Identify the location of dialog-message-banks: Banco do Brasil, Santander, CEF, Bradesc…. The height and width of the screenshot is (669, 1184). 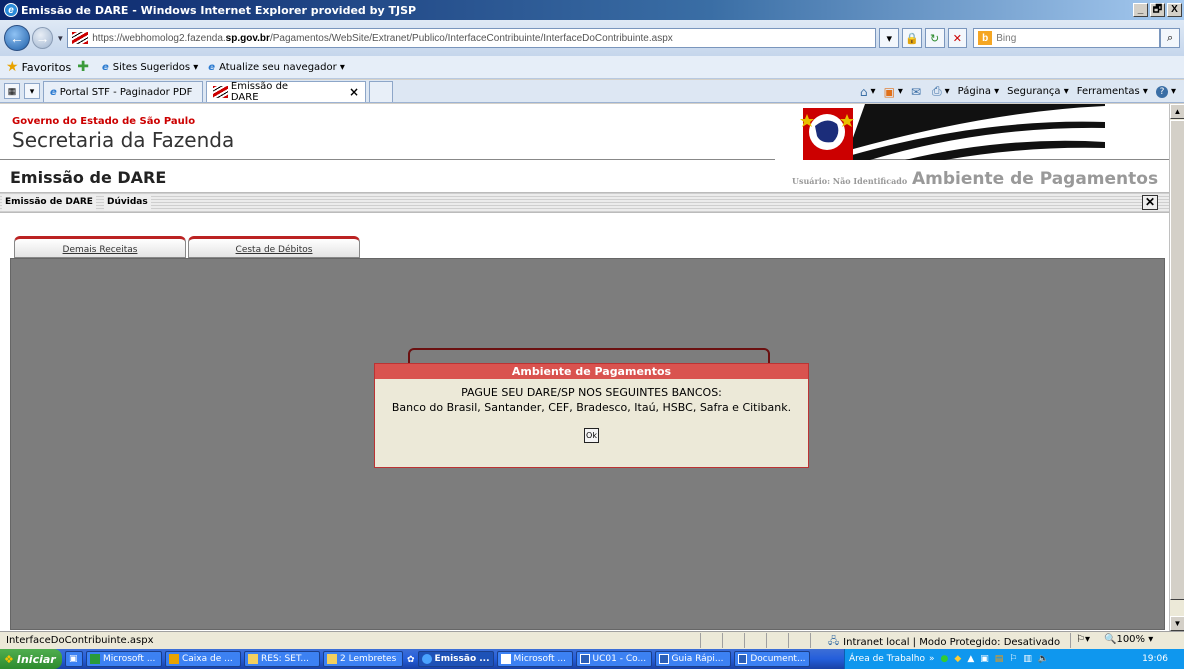
(591, 407).